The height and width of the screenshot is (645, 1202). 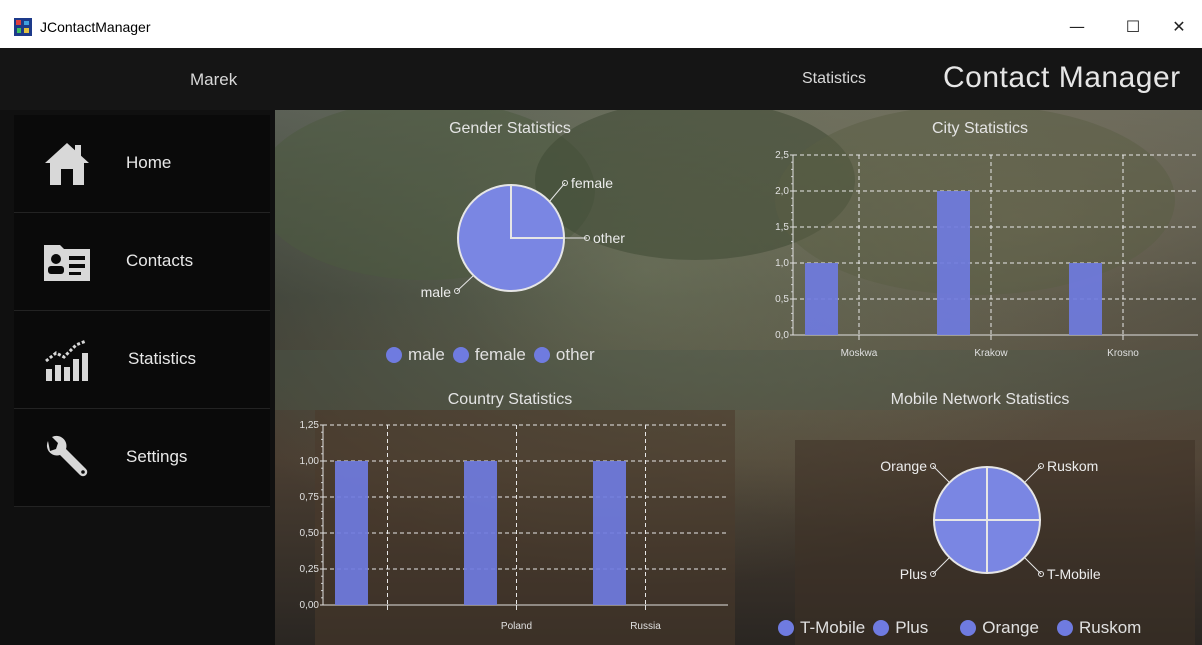 What do you see at coordinates (859, 353) in the screenshot?
I see `x-tick-label: Moskwa` at bounding box center [859, 353].